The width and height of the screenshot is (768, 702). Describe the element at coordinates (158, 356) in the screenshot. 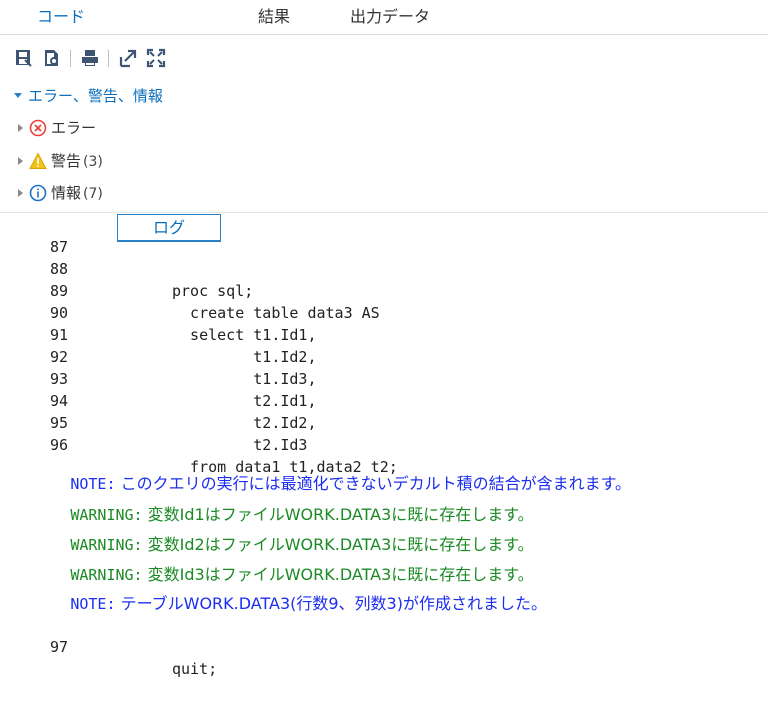

I see `log-code-line: 92 t1.Id3,` at that location.